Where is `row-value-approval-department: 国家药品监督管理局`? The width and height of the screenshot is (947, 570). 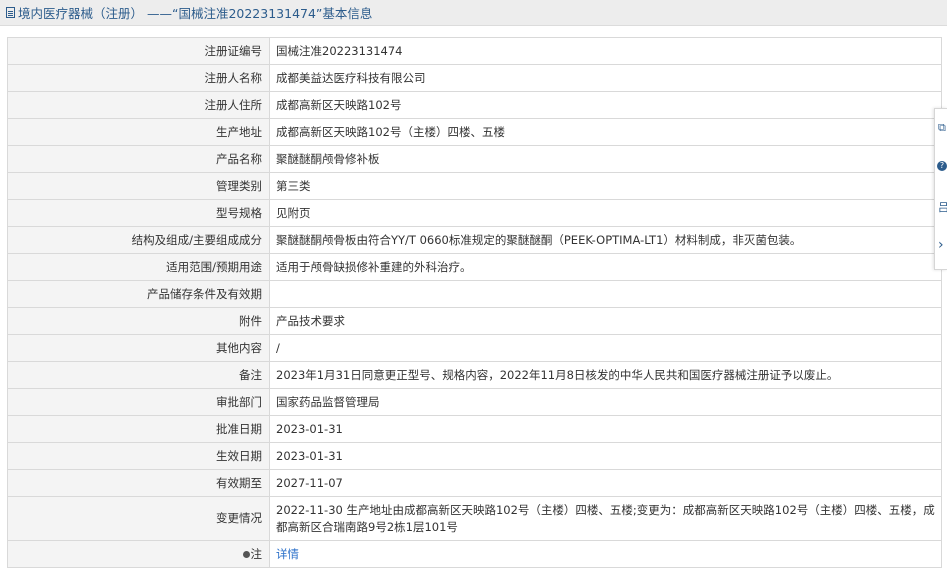 row-value-approval-department: 国家药品监督管理局 is located at coordinates (605, 402).